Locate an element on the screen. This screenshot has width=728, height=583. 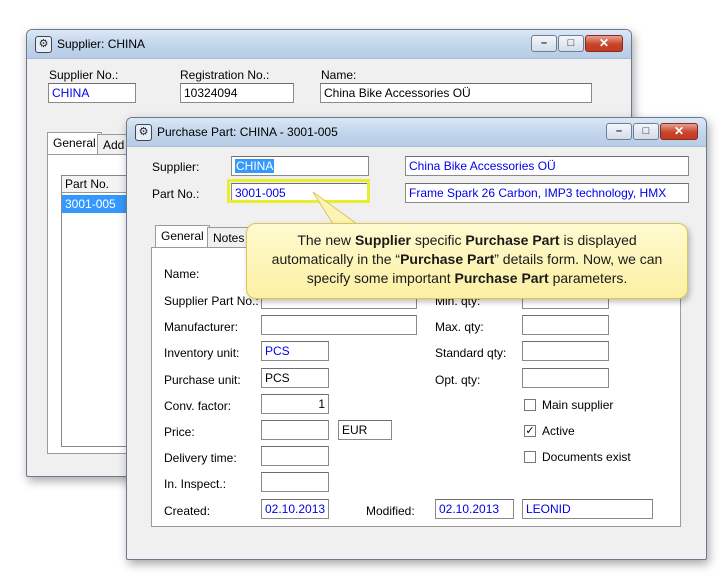
inspect-label: In. Inspect.: is located at coordinates (195, 484).